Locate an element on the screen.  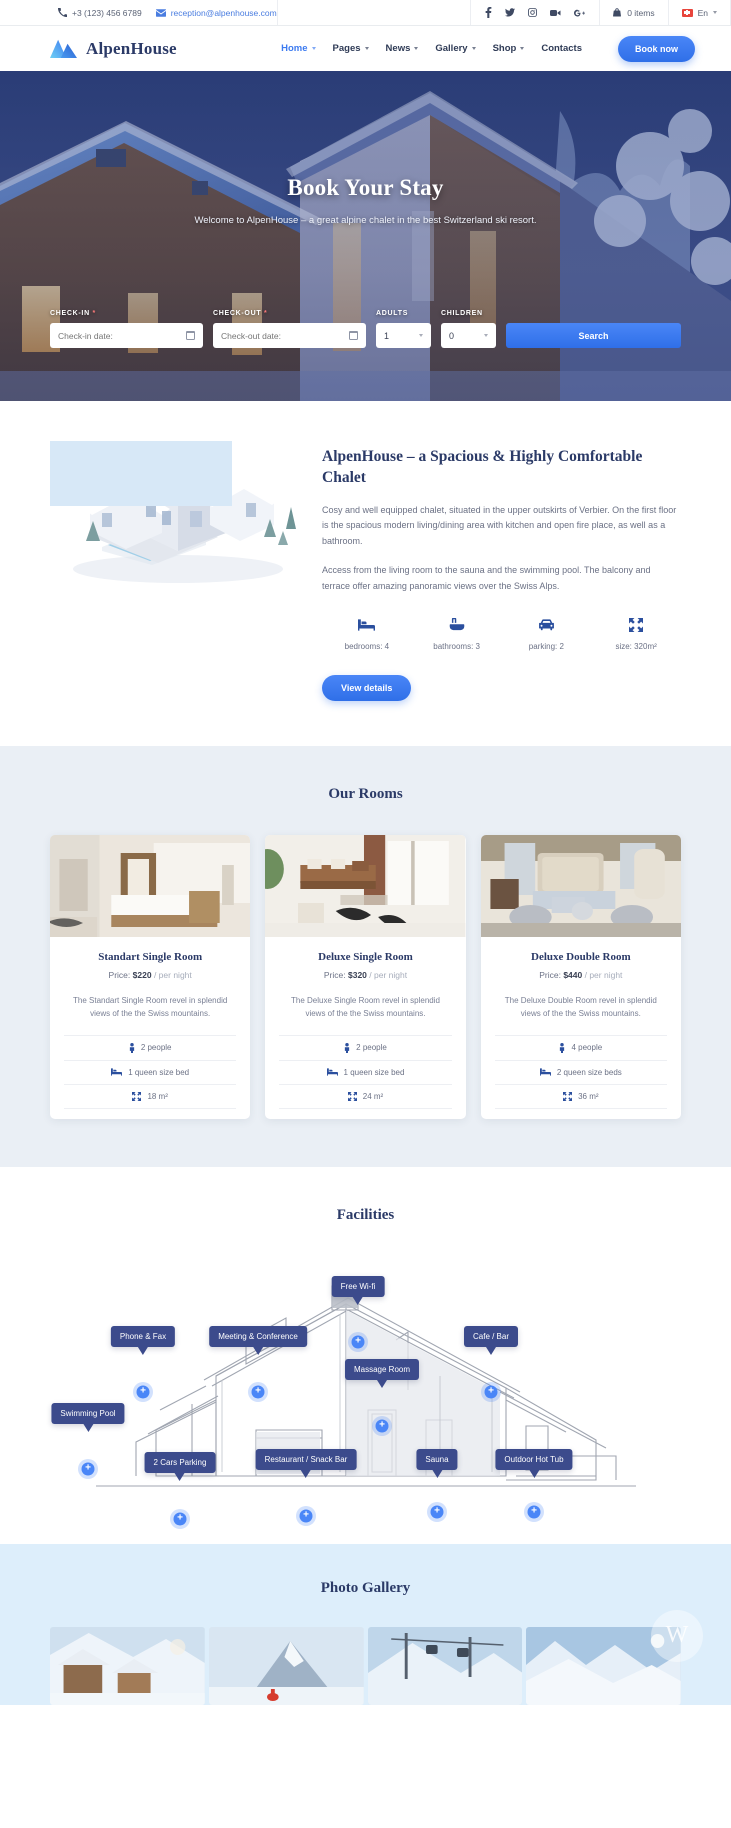
facility-marker-cafe-bar: + is located at coordinates (491, 1392).